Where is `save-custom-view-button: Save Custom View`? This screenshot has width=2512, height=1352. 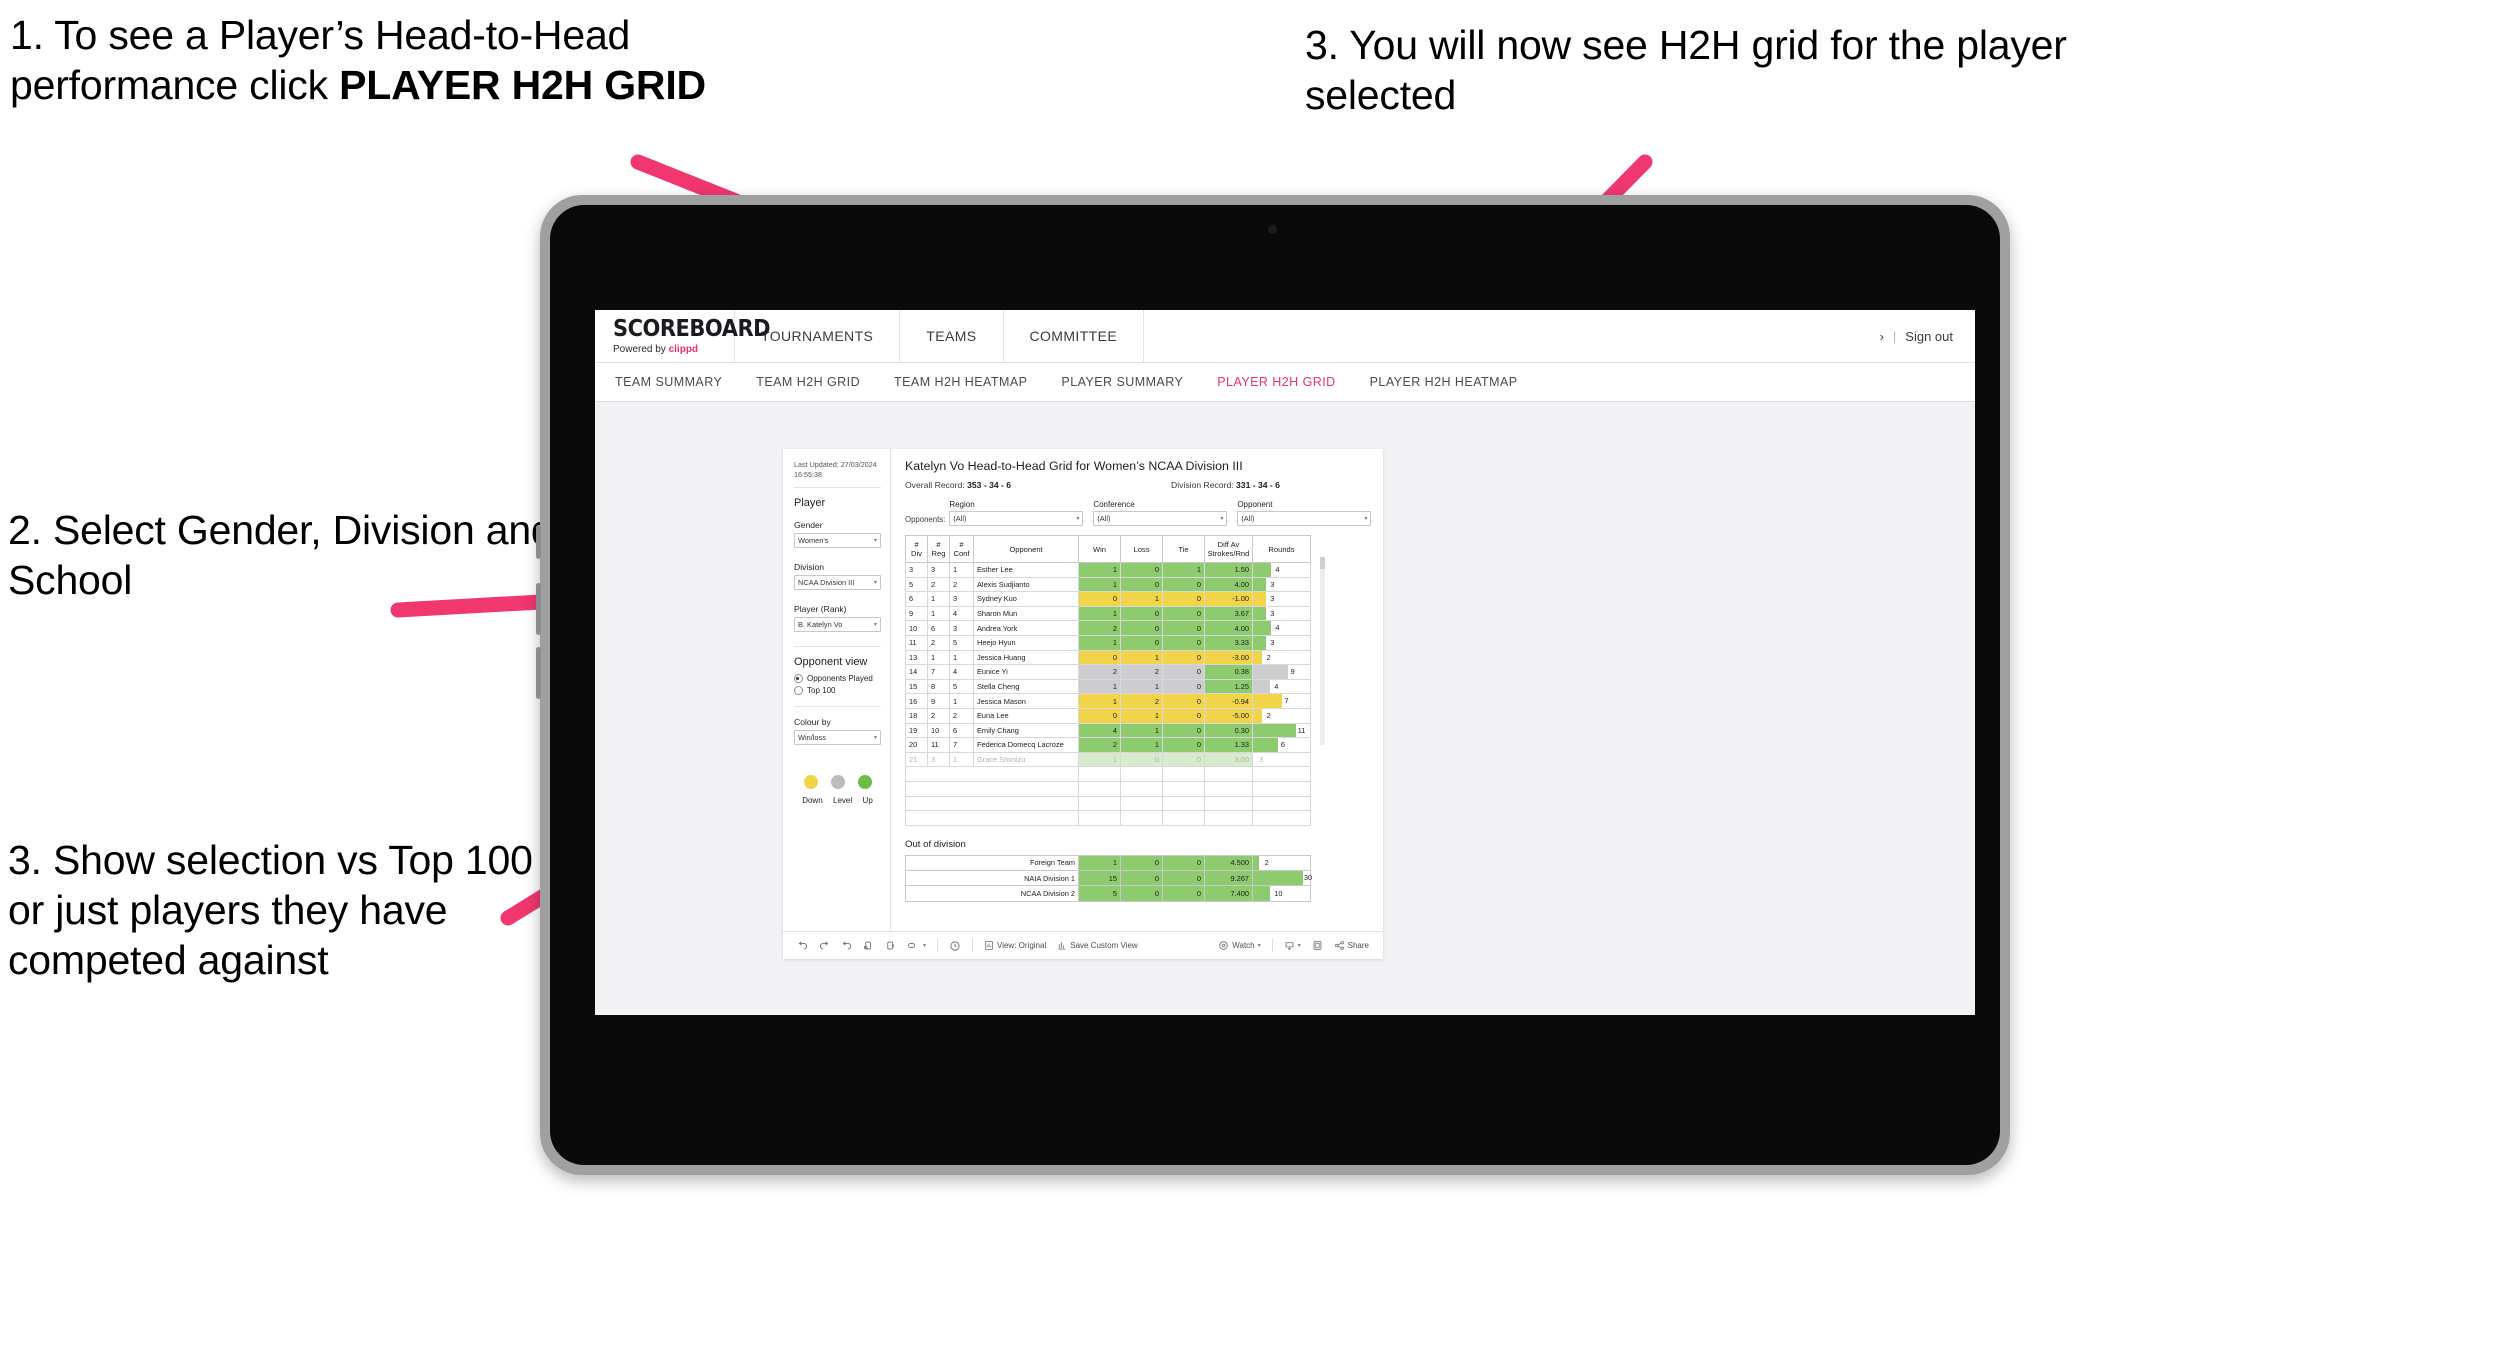 save-custom-view-button: Save Custom View is located at coordinates (1097, 945).